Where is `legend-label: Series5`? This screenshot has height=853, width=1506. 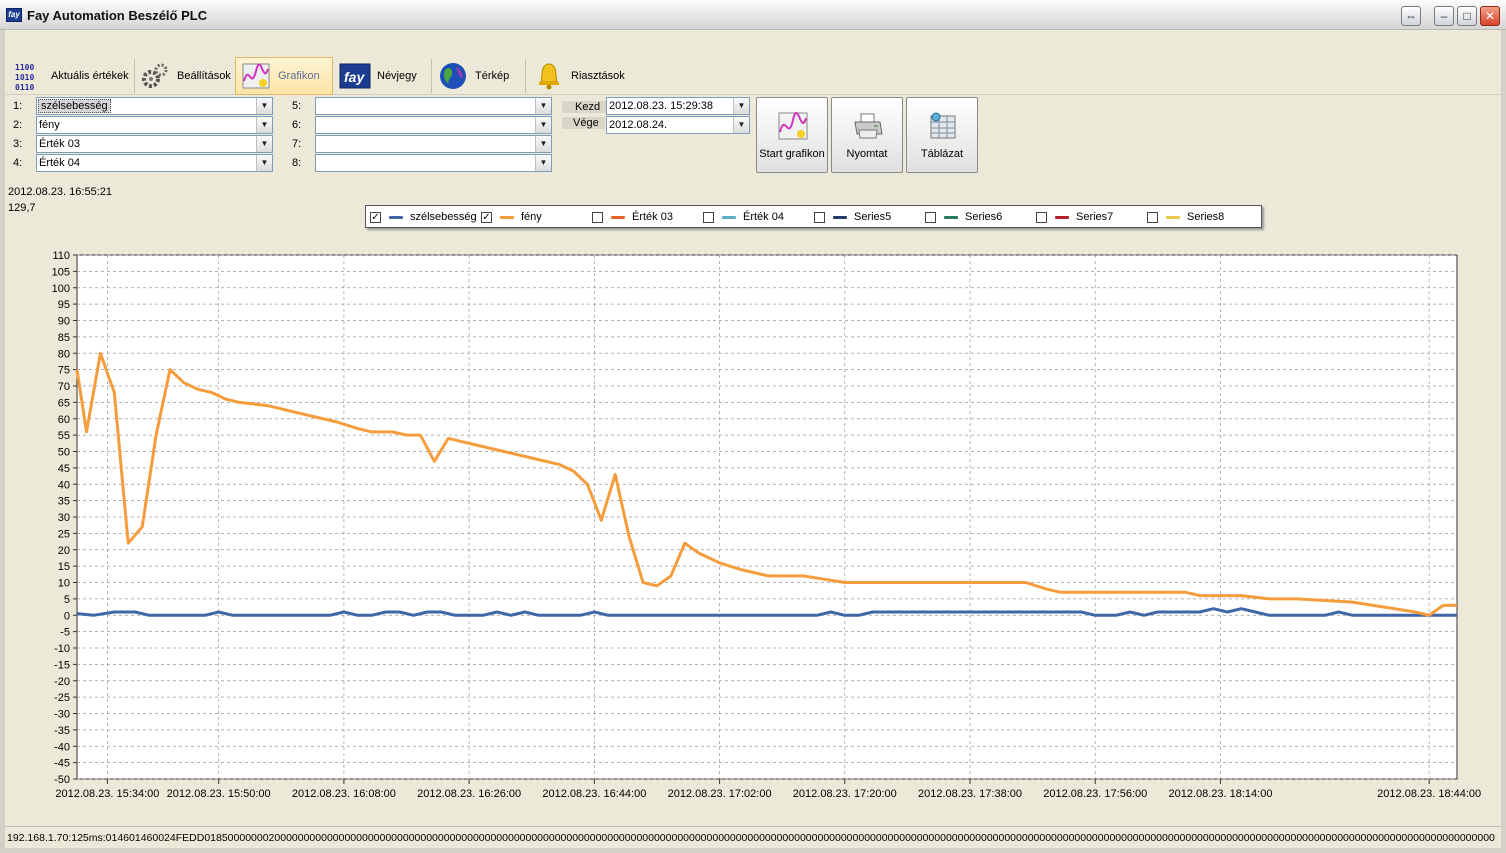 legend-label: Series5 is located at coordinates (873, 217).